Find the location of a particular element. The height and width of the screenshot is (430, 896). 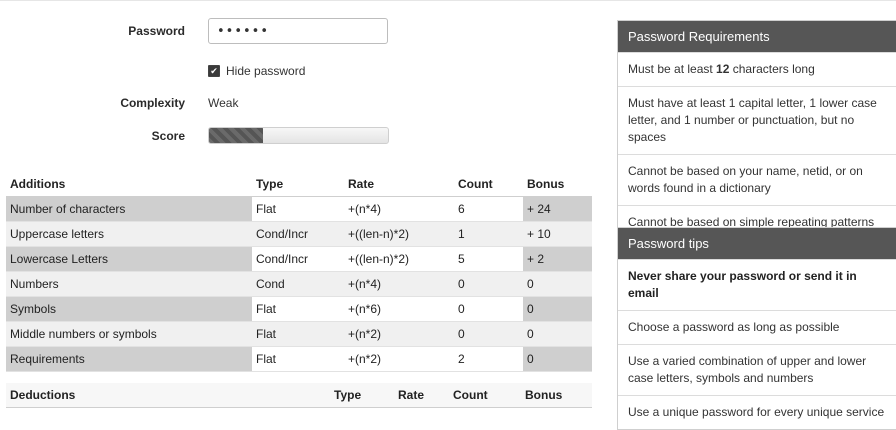

complexity-label: Complexity is located at coordinates (152, 103).